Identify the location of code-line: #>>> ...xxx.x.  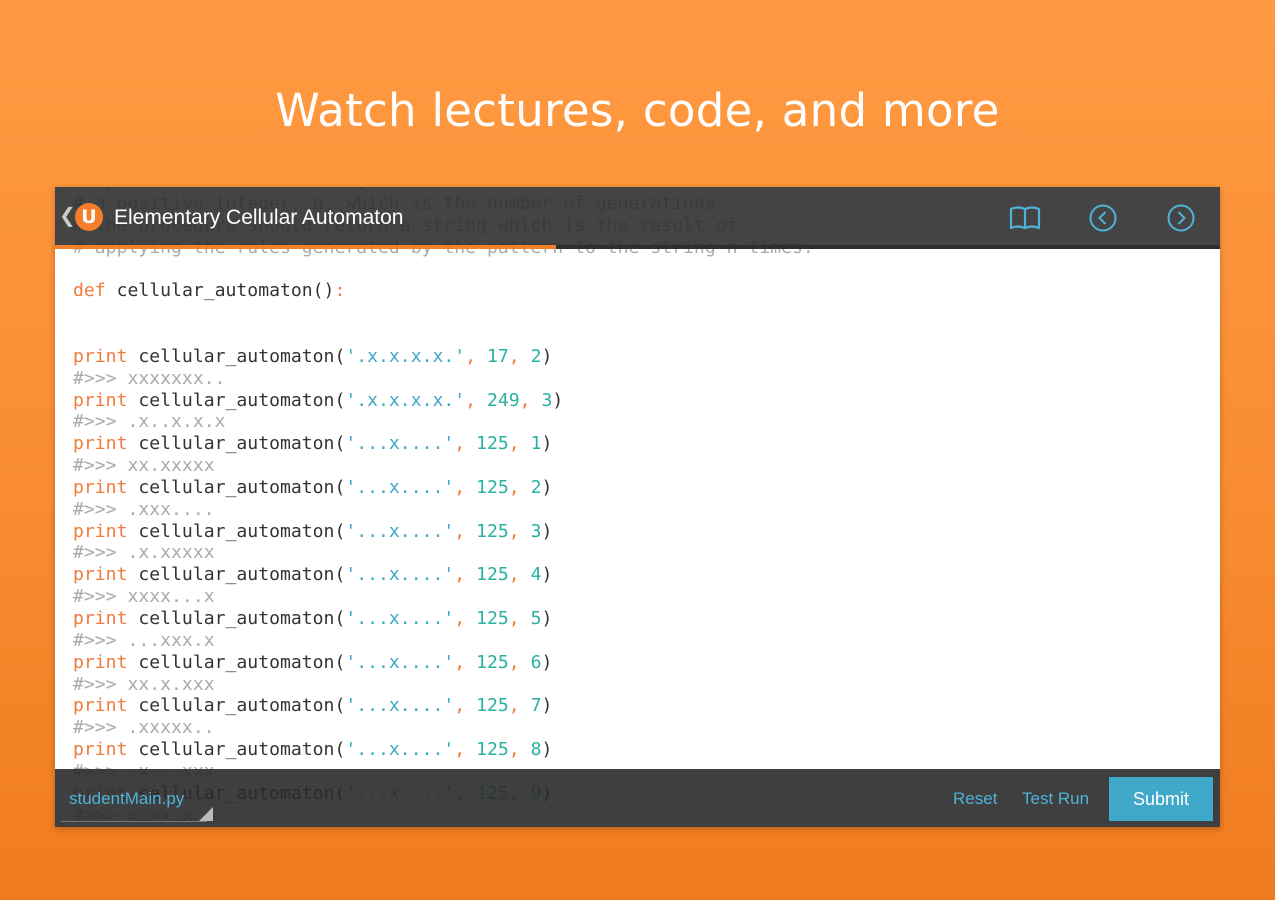
(144, 641).